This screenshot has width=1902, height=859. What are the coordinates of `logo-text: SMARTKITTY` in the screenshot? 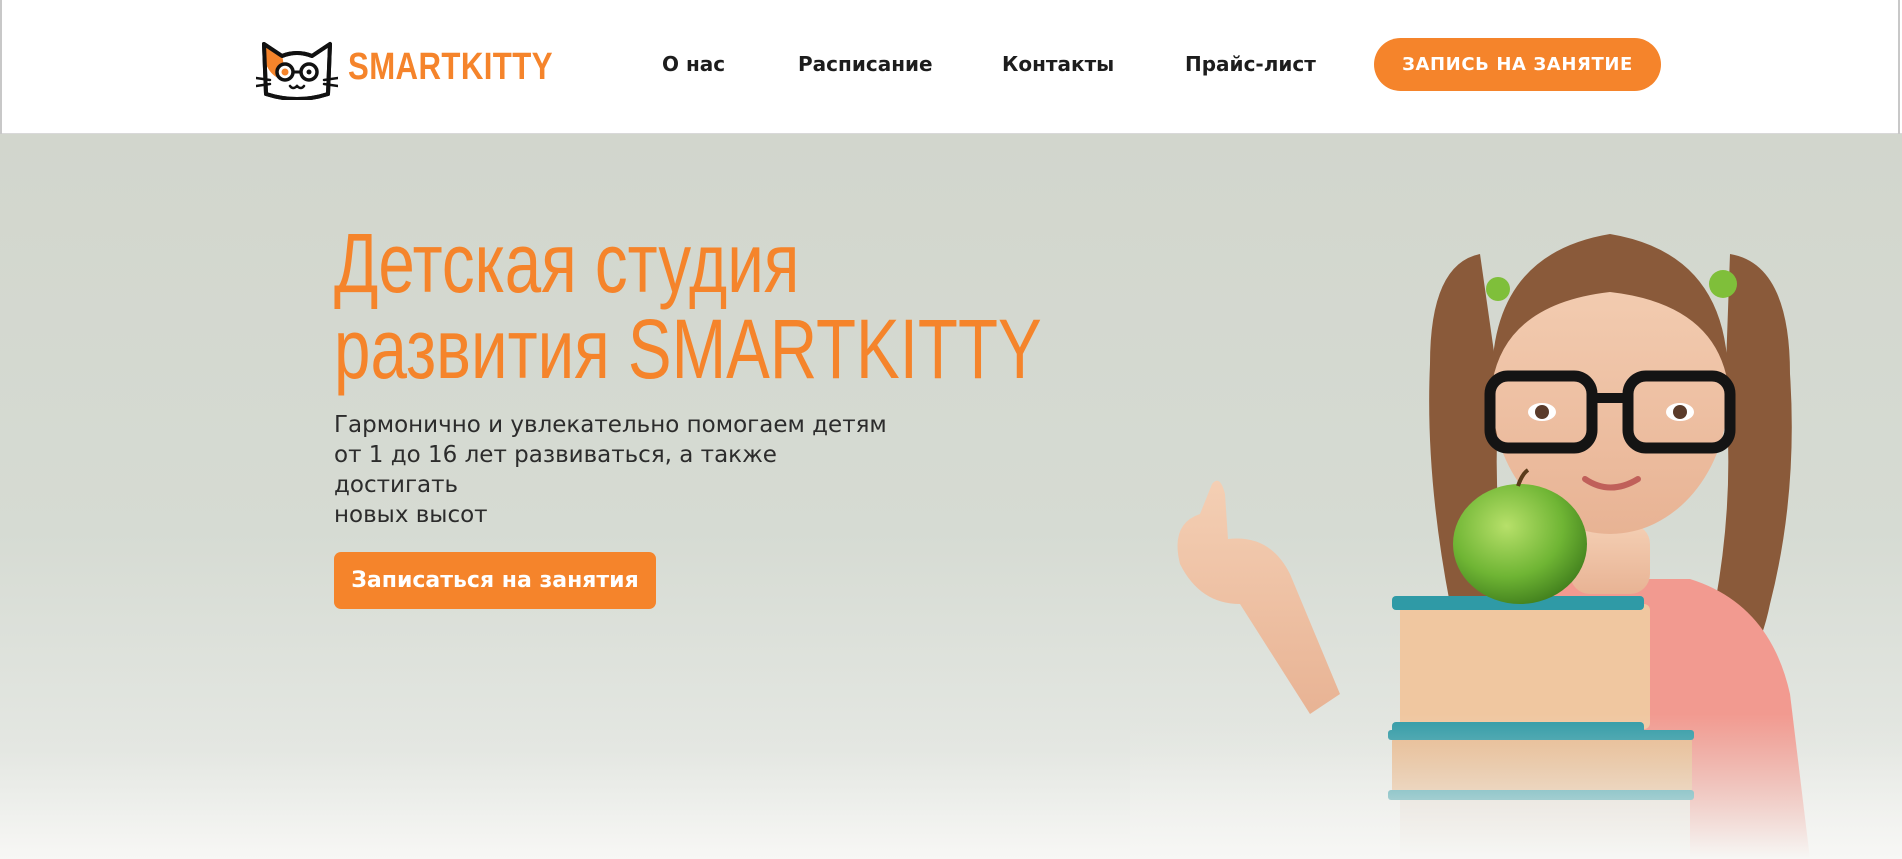 It's located at (450, 66).